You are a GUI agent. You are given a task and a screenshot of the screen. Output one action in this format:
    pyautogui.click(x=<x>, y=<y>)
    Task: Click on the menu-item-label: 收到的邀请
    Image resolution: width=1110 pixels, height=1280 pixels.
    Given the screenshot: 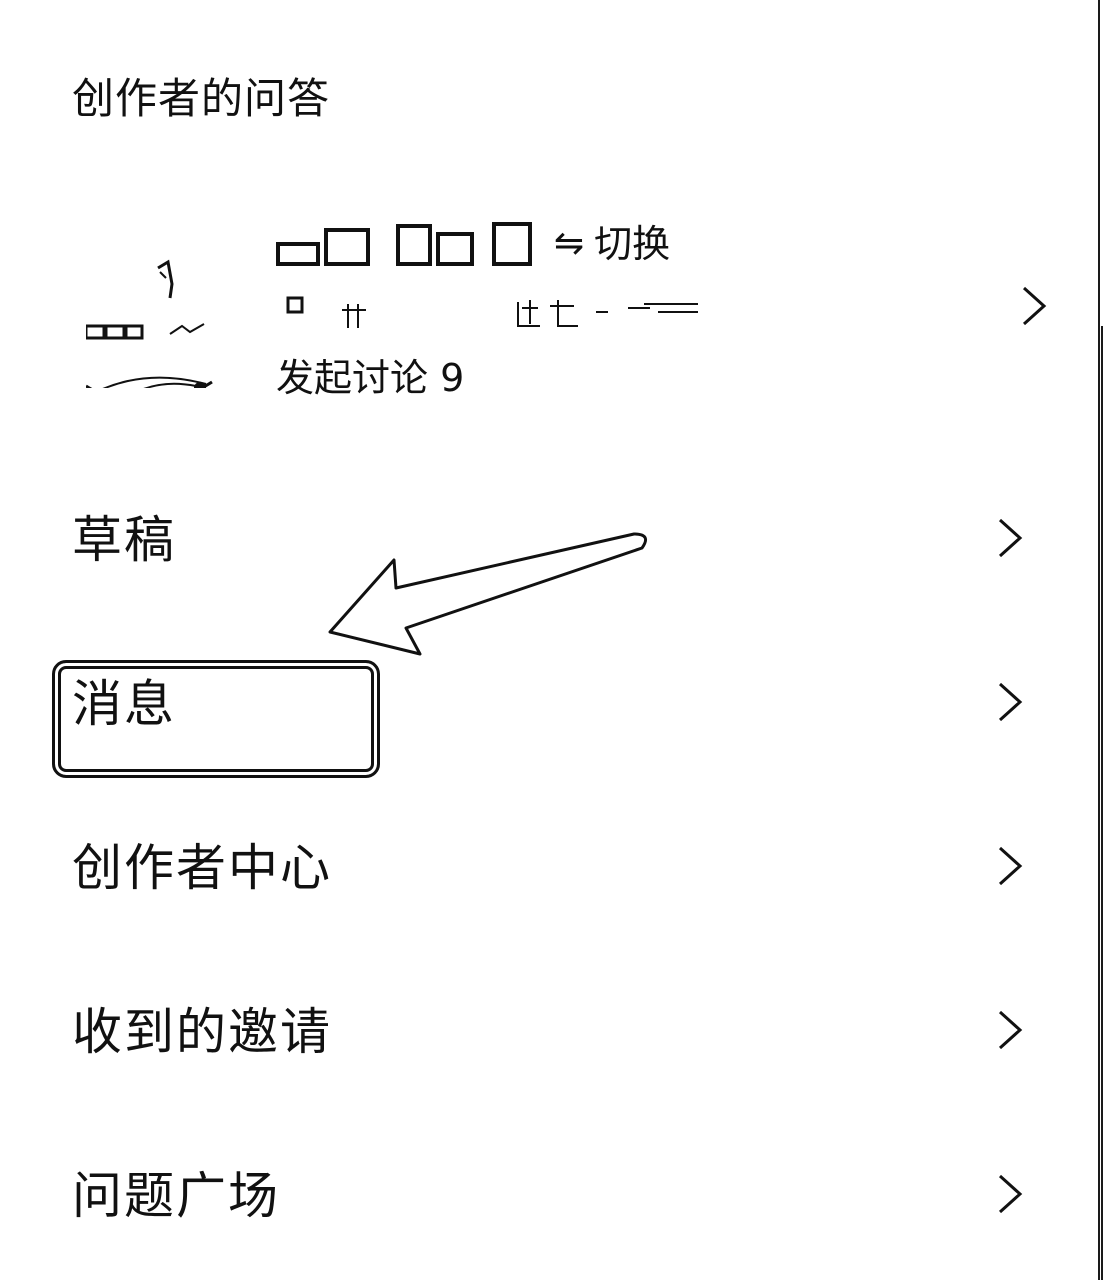 What is the action you would take?
    pyautogui.click(x=202, y=1032)
    